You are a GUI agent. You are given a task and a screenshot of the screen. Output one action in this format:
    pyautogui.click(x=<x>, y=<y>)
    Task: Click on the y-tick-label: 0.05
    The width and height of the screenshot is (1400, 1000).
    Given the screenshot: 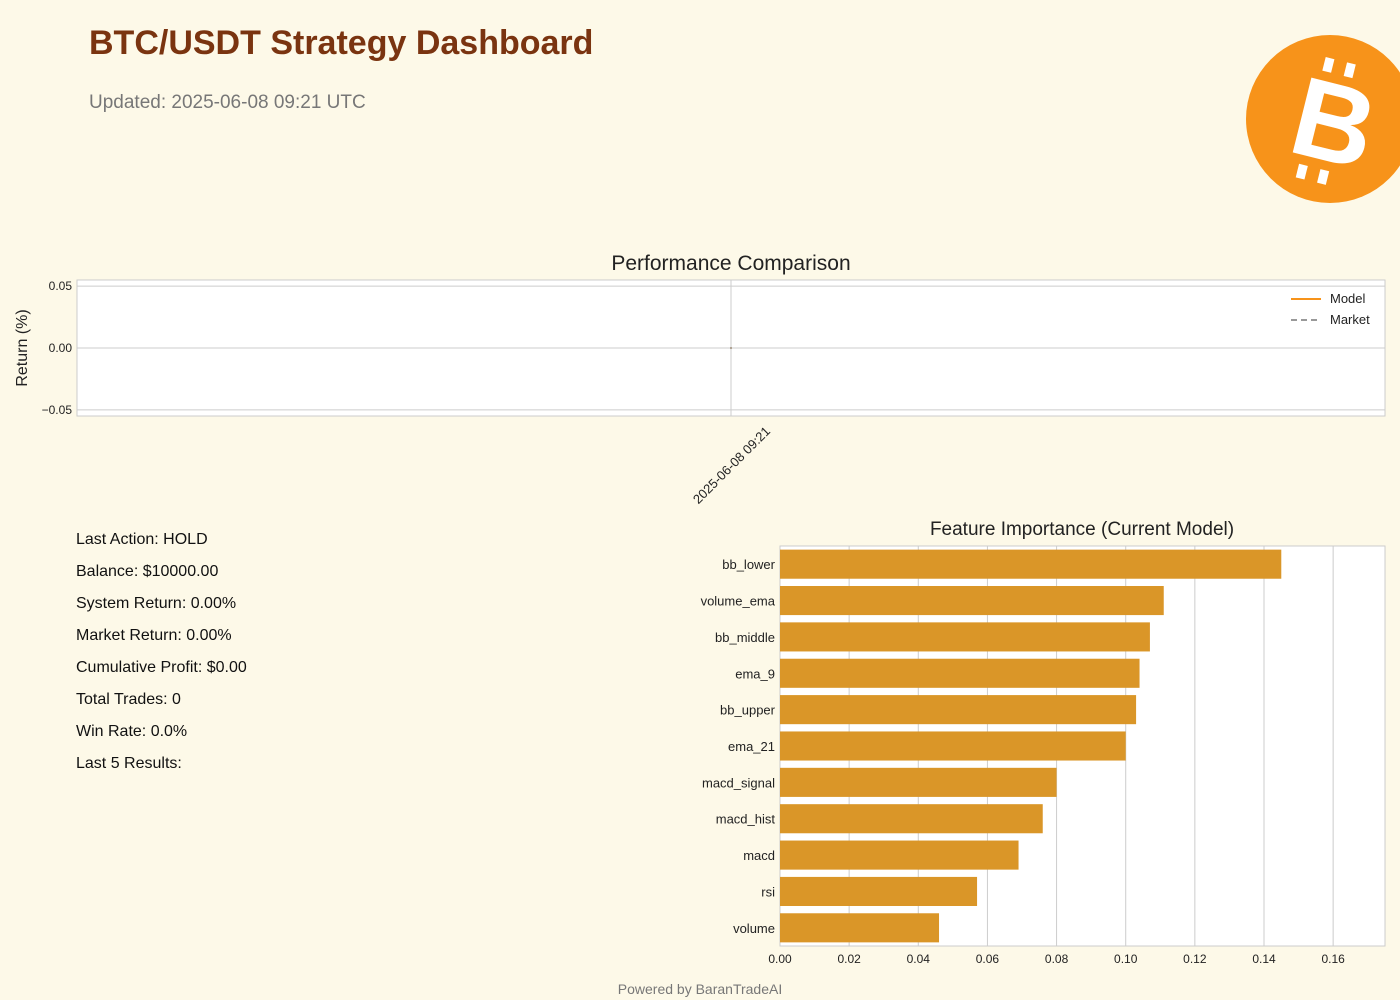 What is the action you would take?
    pyautogui.click(x=61, y=286)
    